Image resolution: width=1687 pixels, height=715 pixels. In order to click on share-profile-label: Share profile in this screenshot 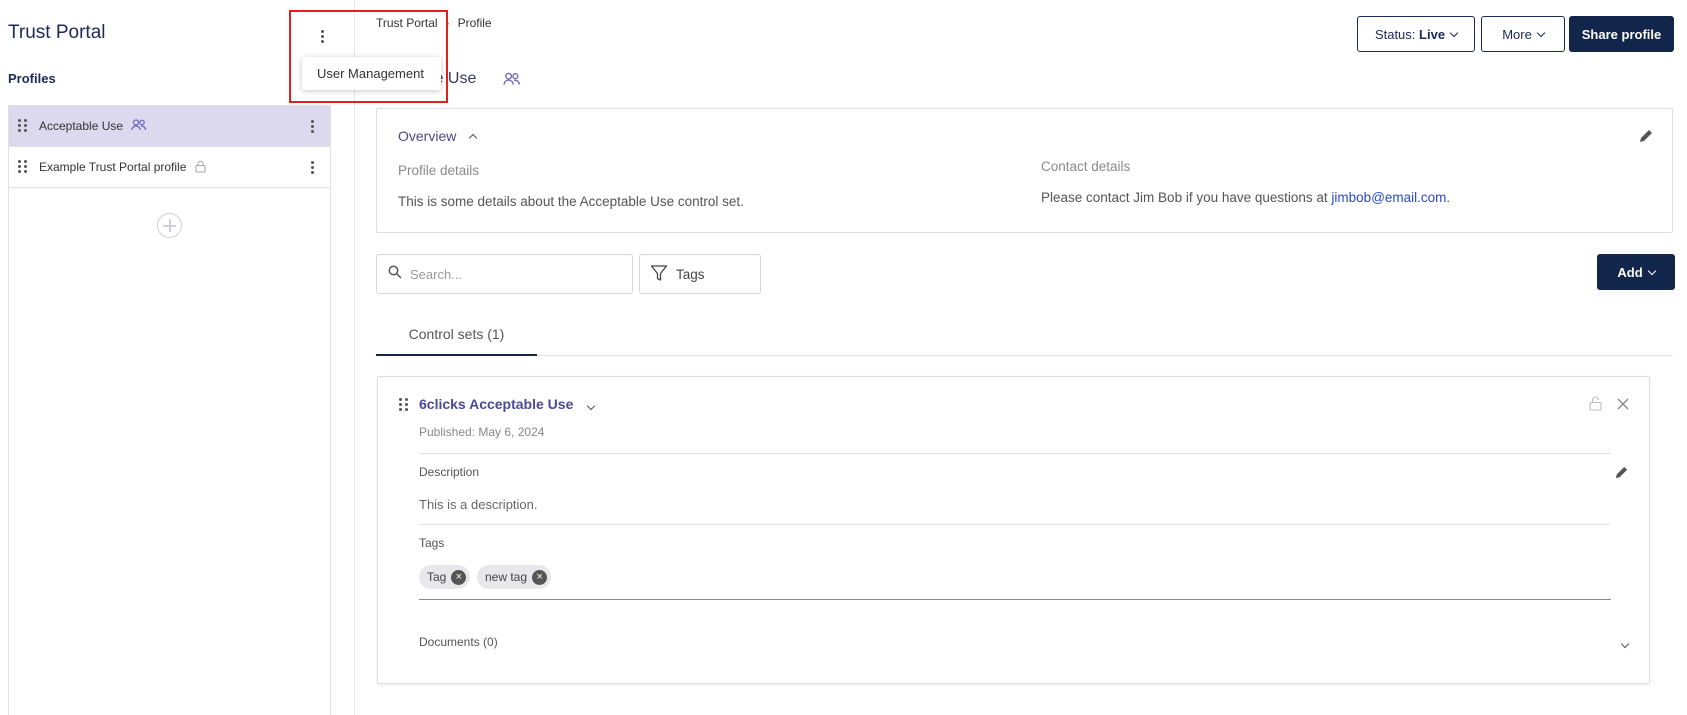, I will do `click(1621, 34)`.